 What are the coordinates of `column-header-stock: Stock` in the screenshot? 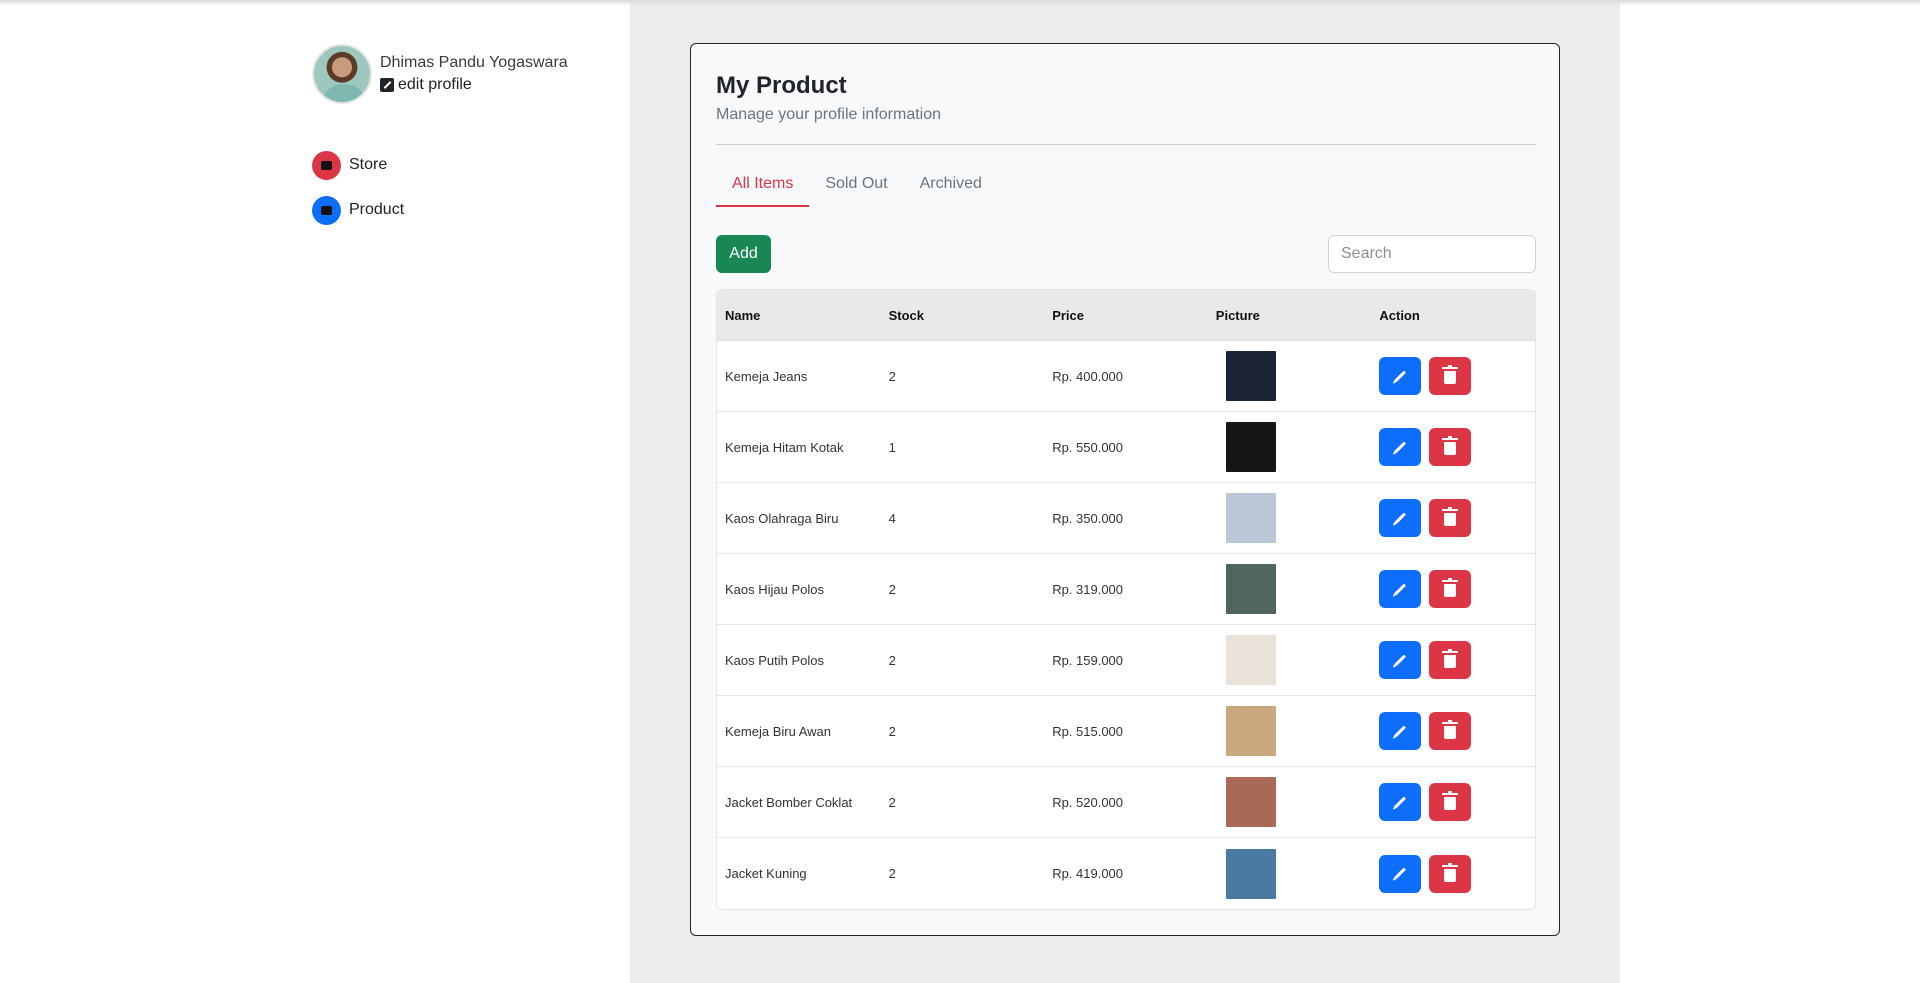 It's located at (906, 315).